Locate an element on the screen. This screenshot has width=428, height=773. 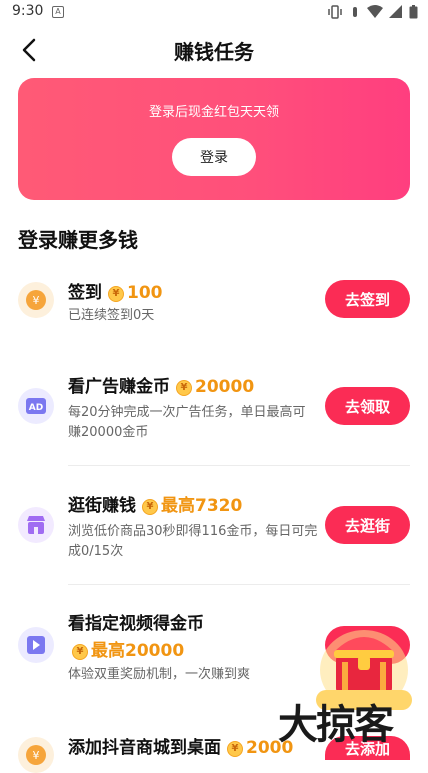
task-title: 看广告赚金币 ¥20000 is located at coordinates (161, 384).